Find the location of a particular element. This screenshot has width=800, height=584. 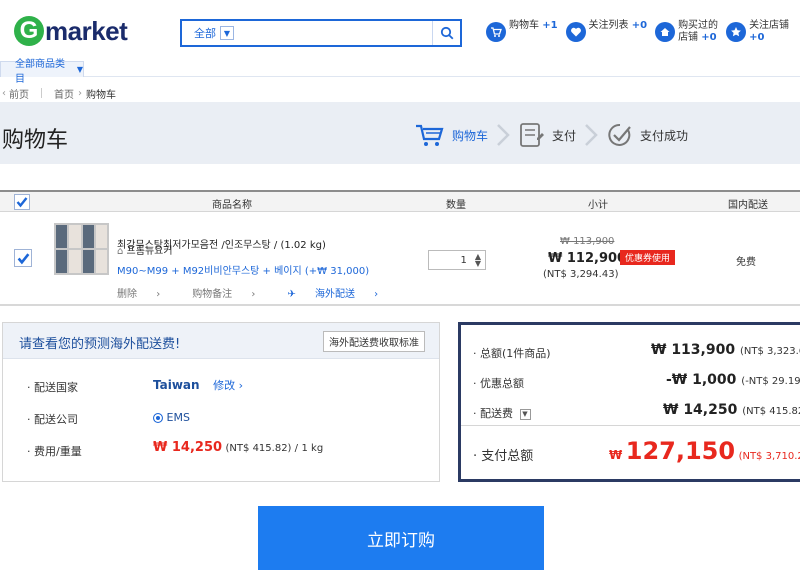

product-option: M90~M99 + M92비비안무스탕 + 베이지 (+₩ 31,000) is located at coordinates (243, 269).